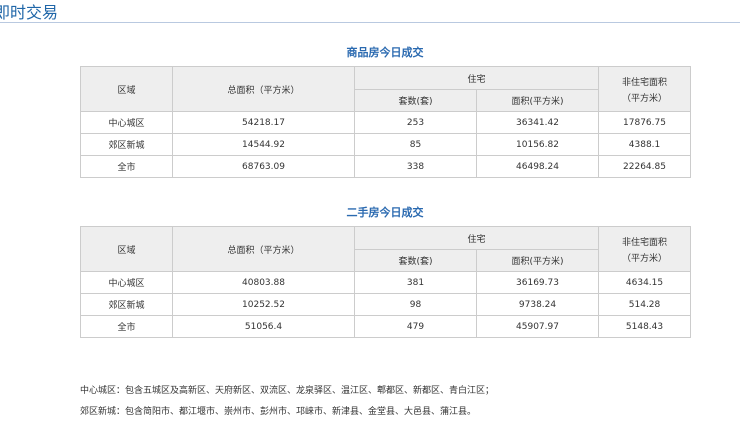 This screenshot has width=740, height=422. Describe the element at coordinates (263, 122) in the screenshot. I see `cell-total-area: 54218.17` at that location.